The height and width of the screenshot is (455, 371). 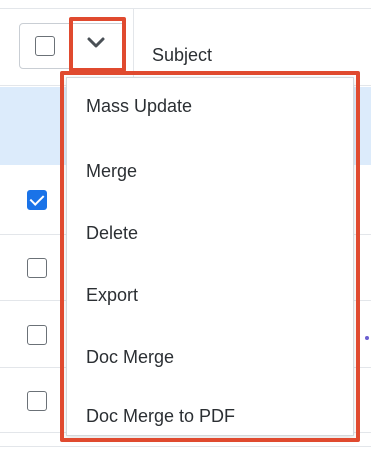 What do you see at coordinates (367, 338) in the screenshot?
I see `row-indicator-dot` at bounding box center [367, 338].